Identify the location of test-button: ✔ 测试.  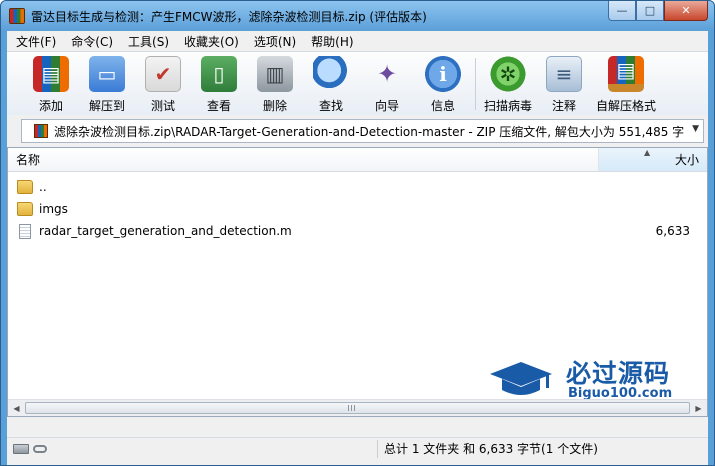
(163, 83).